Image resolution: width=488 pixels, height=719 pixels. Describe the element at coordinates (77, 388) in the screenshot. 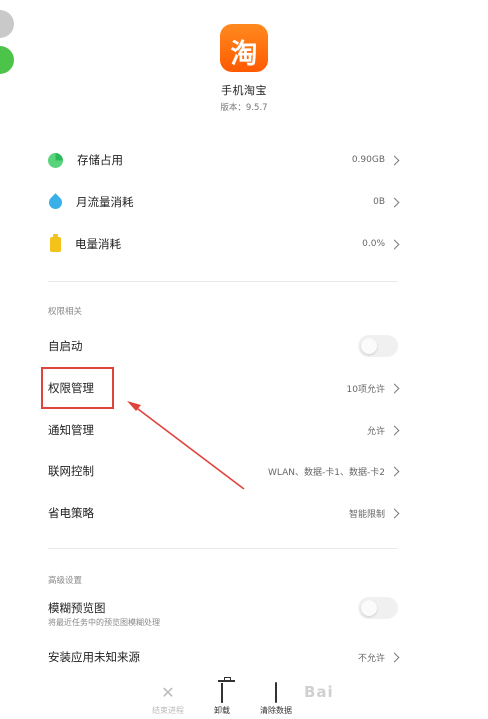

I see `highlight-box` at that location.